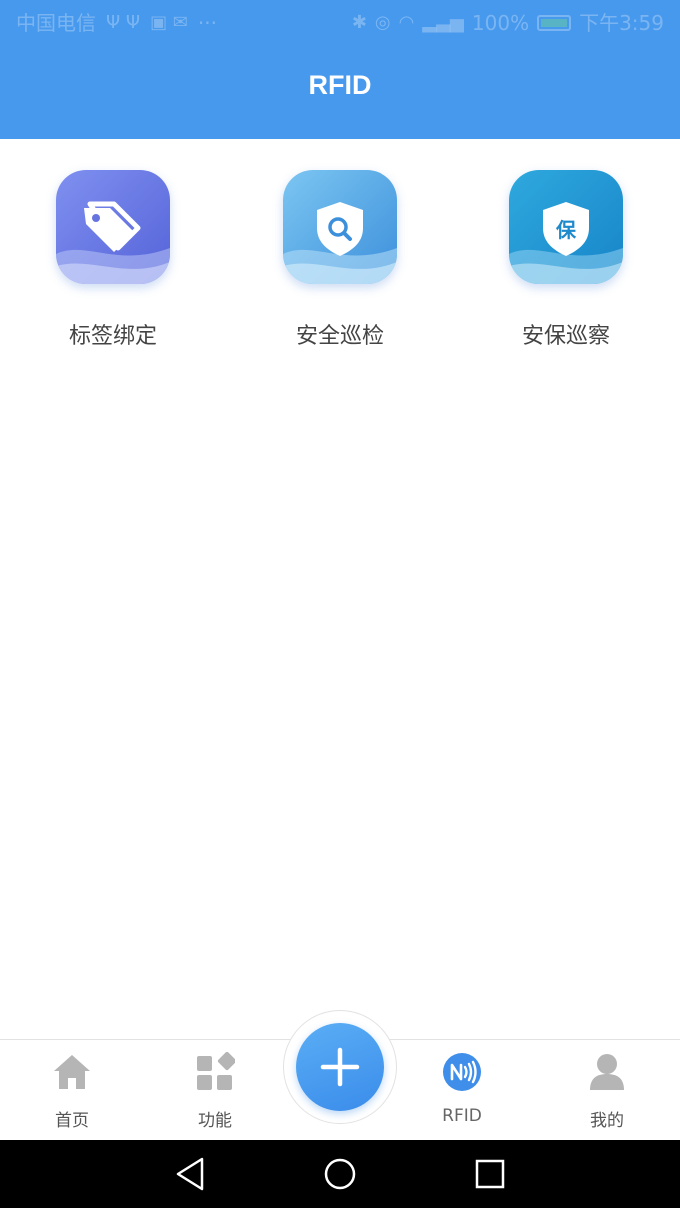 Image resolution: width=680 pixels, height=1208 pixels. I want to click on nav-label-rfid: RFID, so click(462, 1116).